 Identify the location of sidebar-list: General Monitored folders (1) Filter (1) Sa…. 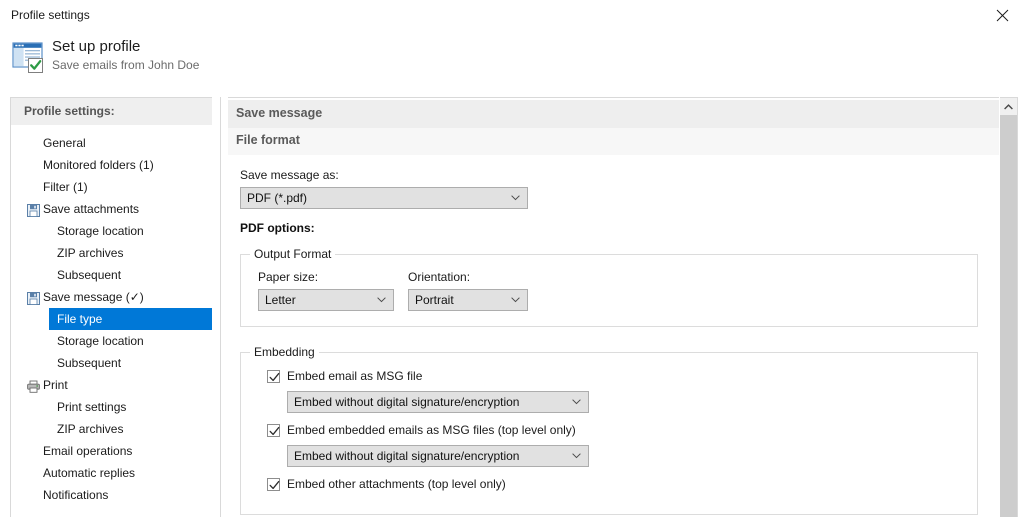
(111, 319).